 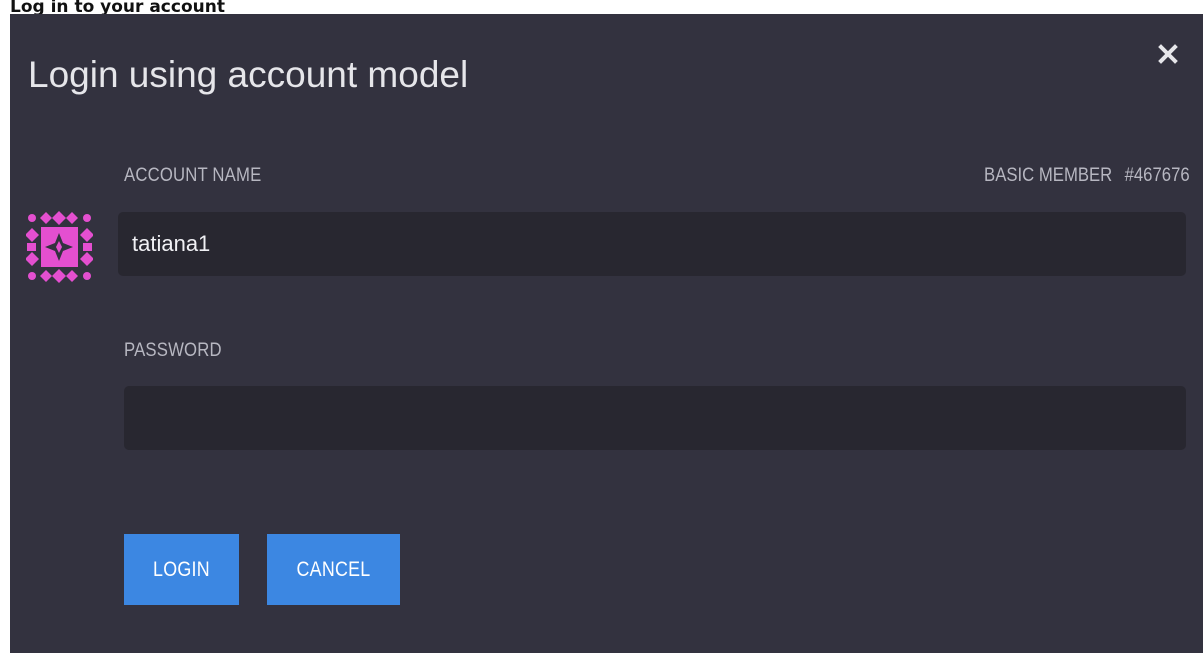 I want to click on member-info: BASIC MEMBER #467676, so click(x=1087, y=176).